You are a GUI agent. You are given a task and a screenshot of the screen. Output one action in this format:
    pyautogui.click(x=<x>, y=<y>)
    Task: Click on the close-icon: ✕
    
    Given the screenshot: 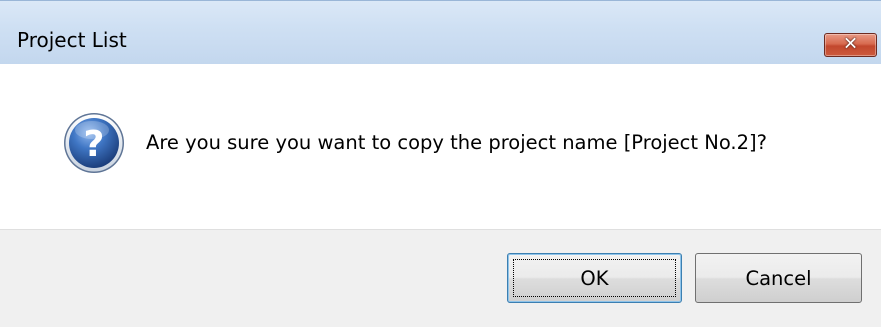 What is the action you would take?
    pyautogui.click(x=850, y=44)
    